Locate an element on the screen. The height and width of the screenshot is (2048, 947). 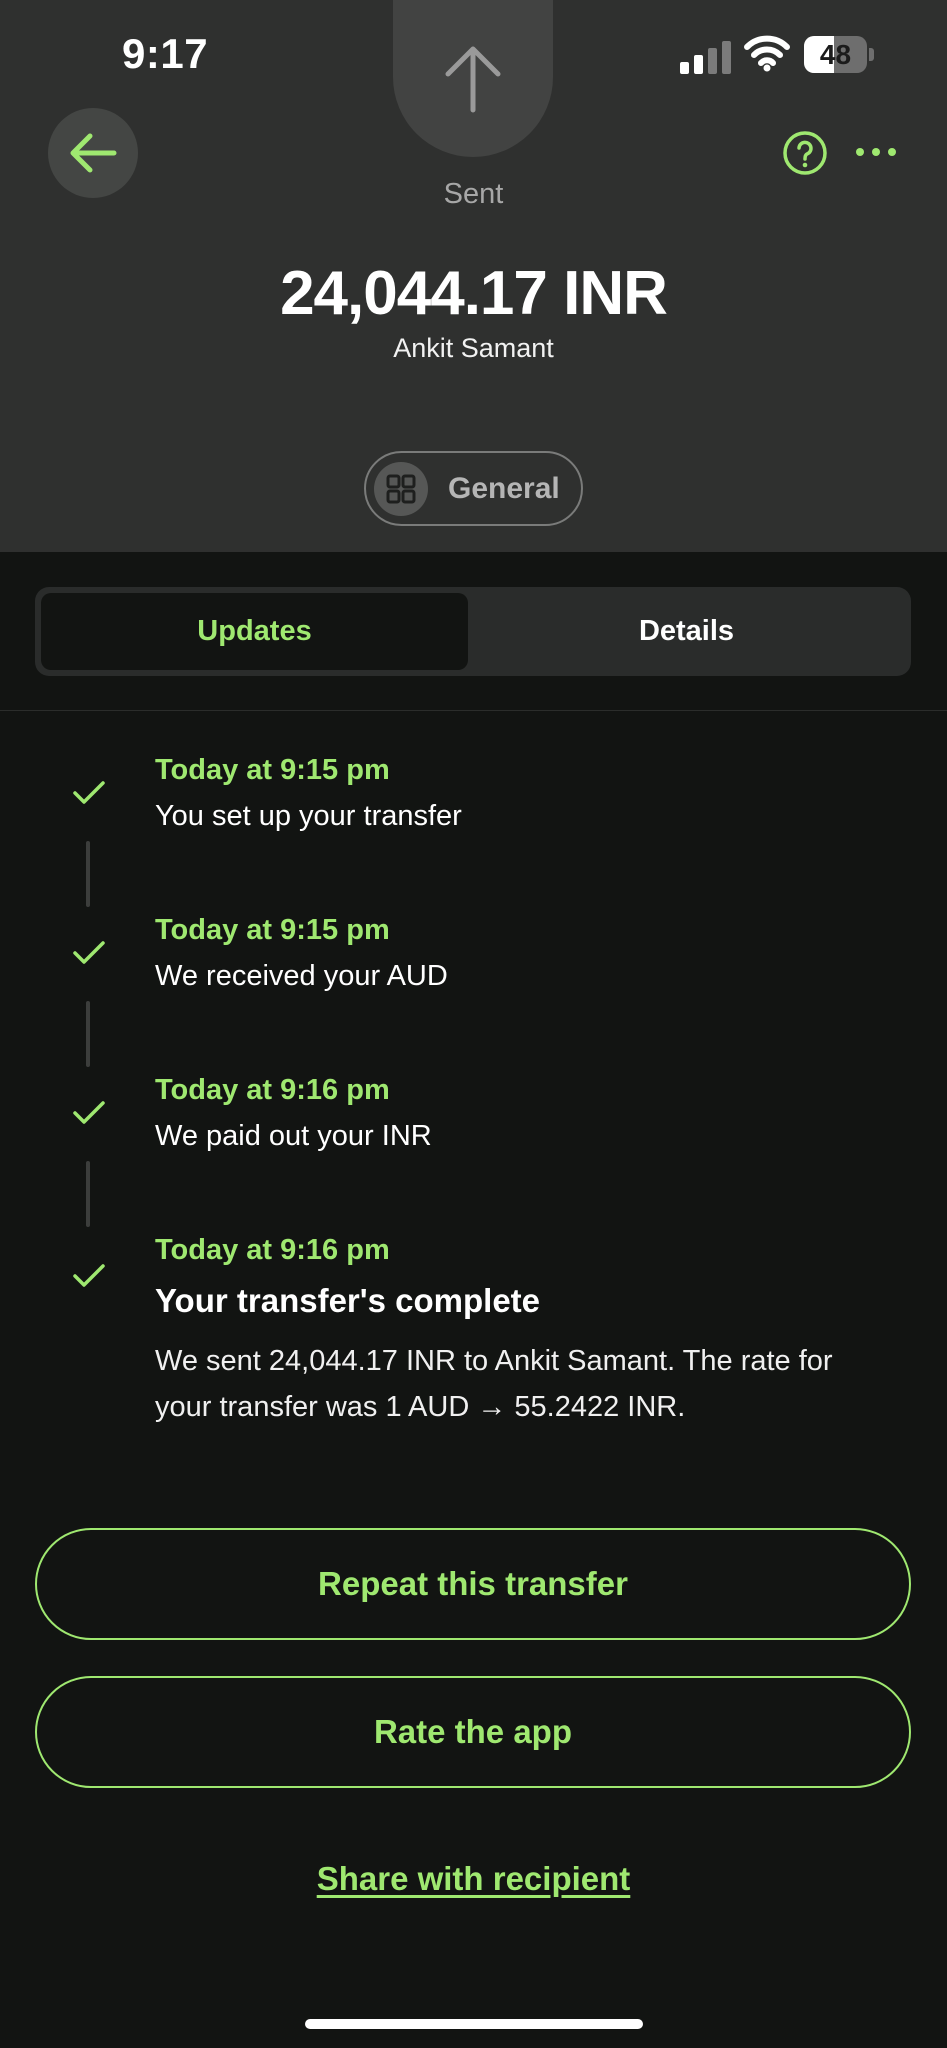
grid-icon is located at coordinates (401, 488).